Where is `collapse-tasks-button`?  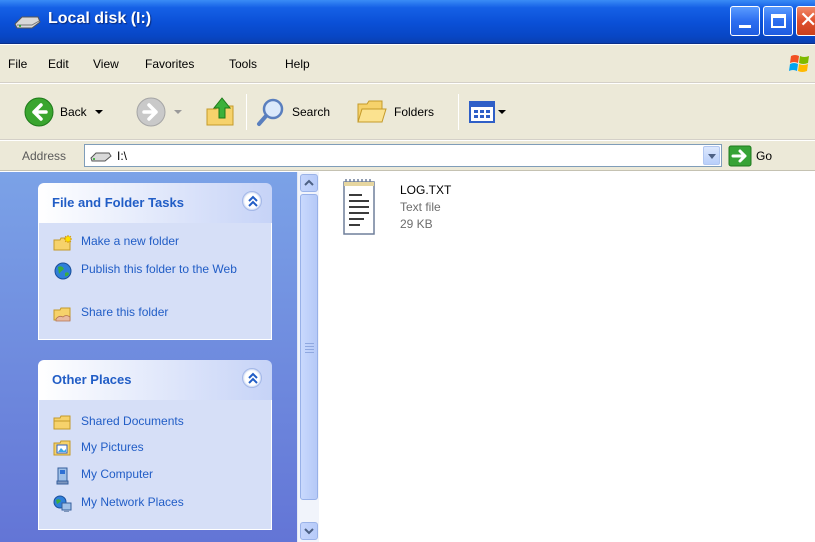
collapse-tasks-button is located at coordinates (252, 201).